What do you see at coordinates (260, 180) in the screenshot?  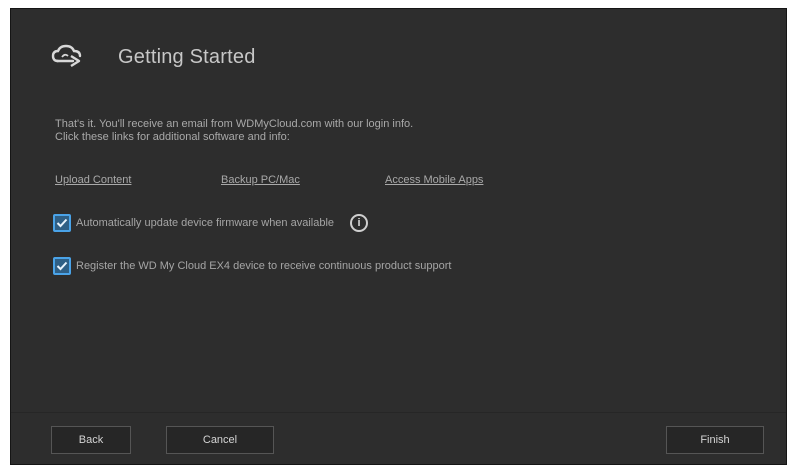 I see `backup-pc-mac-link: Backup PC/Mac` at bounding box center [260, 180].